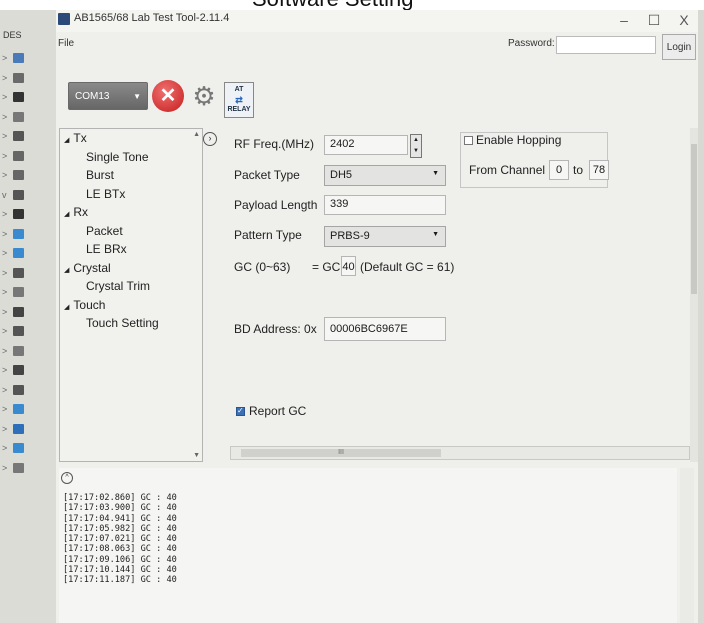 The height and width of the screenshot is (623, 704). What do you see at coordinates (366, 145) in the screenshot?
I see `rf-freq-input: 2402` at bounding box center [366, 145].